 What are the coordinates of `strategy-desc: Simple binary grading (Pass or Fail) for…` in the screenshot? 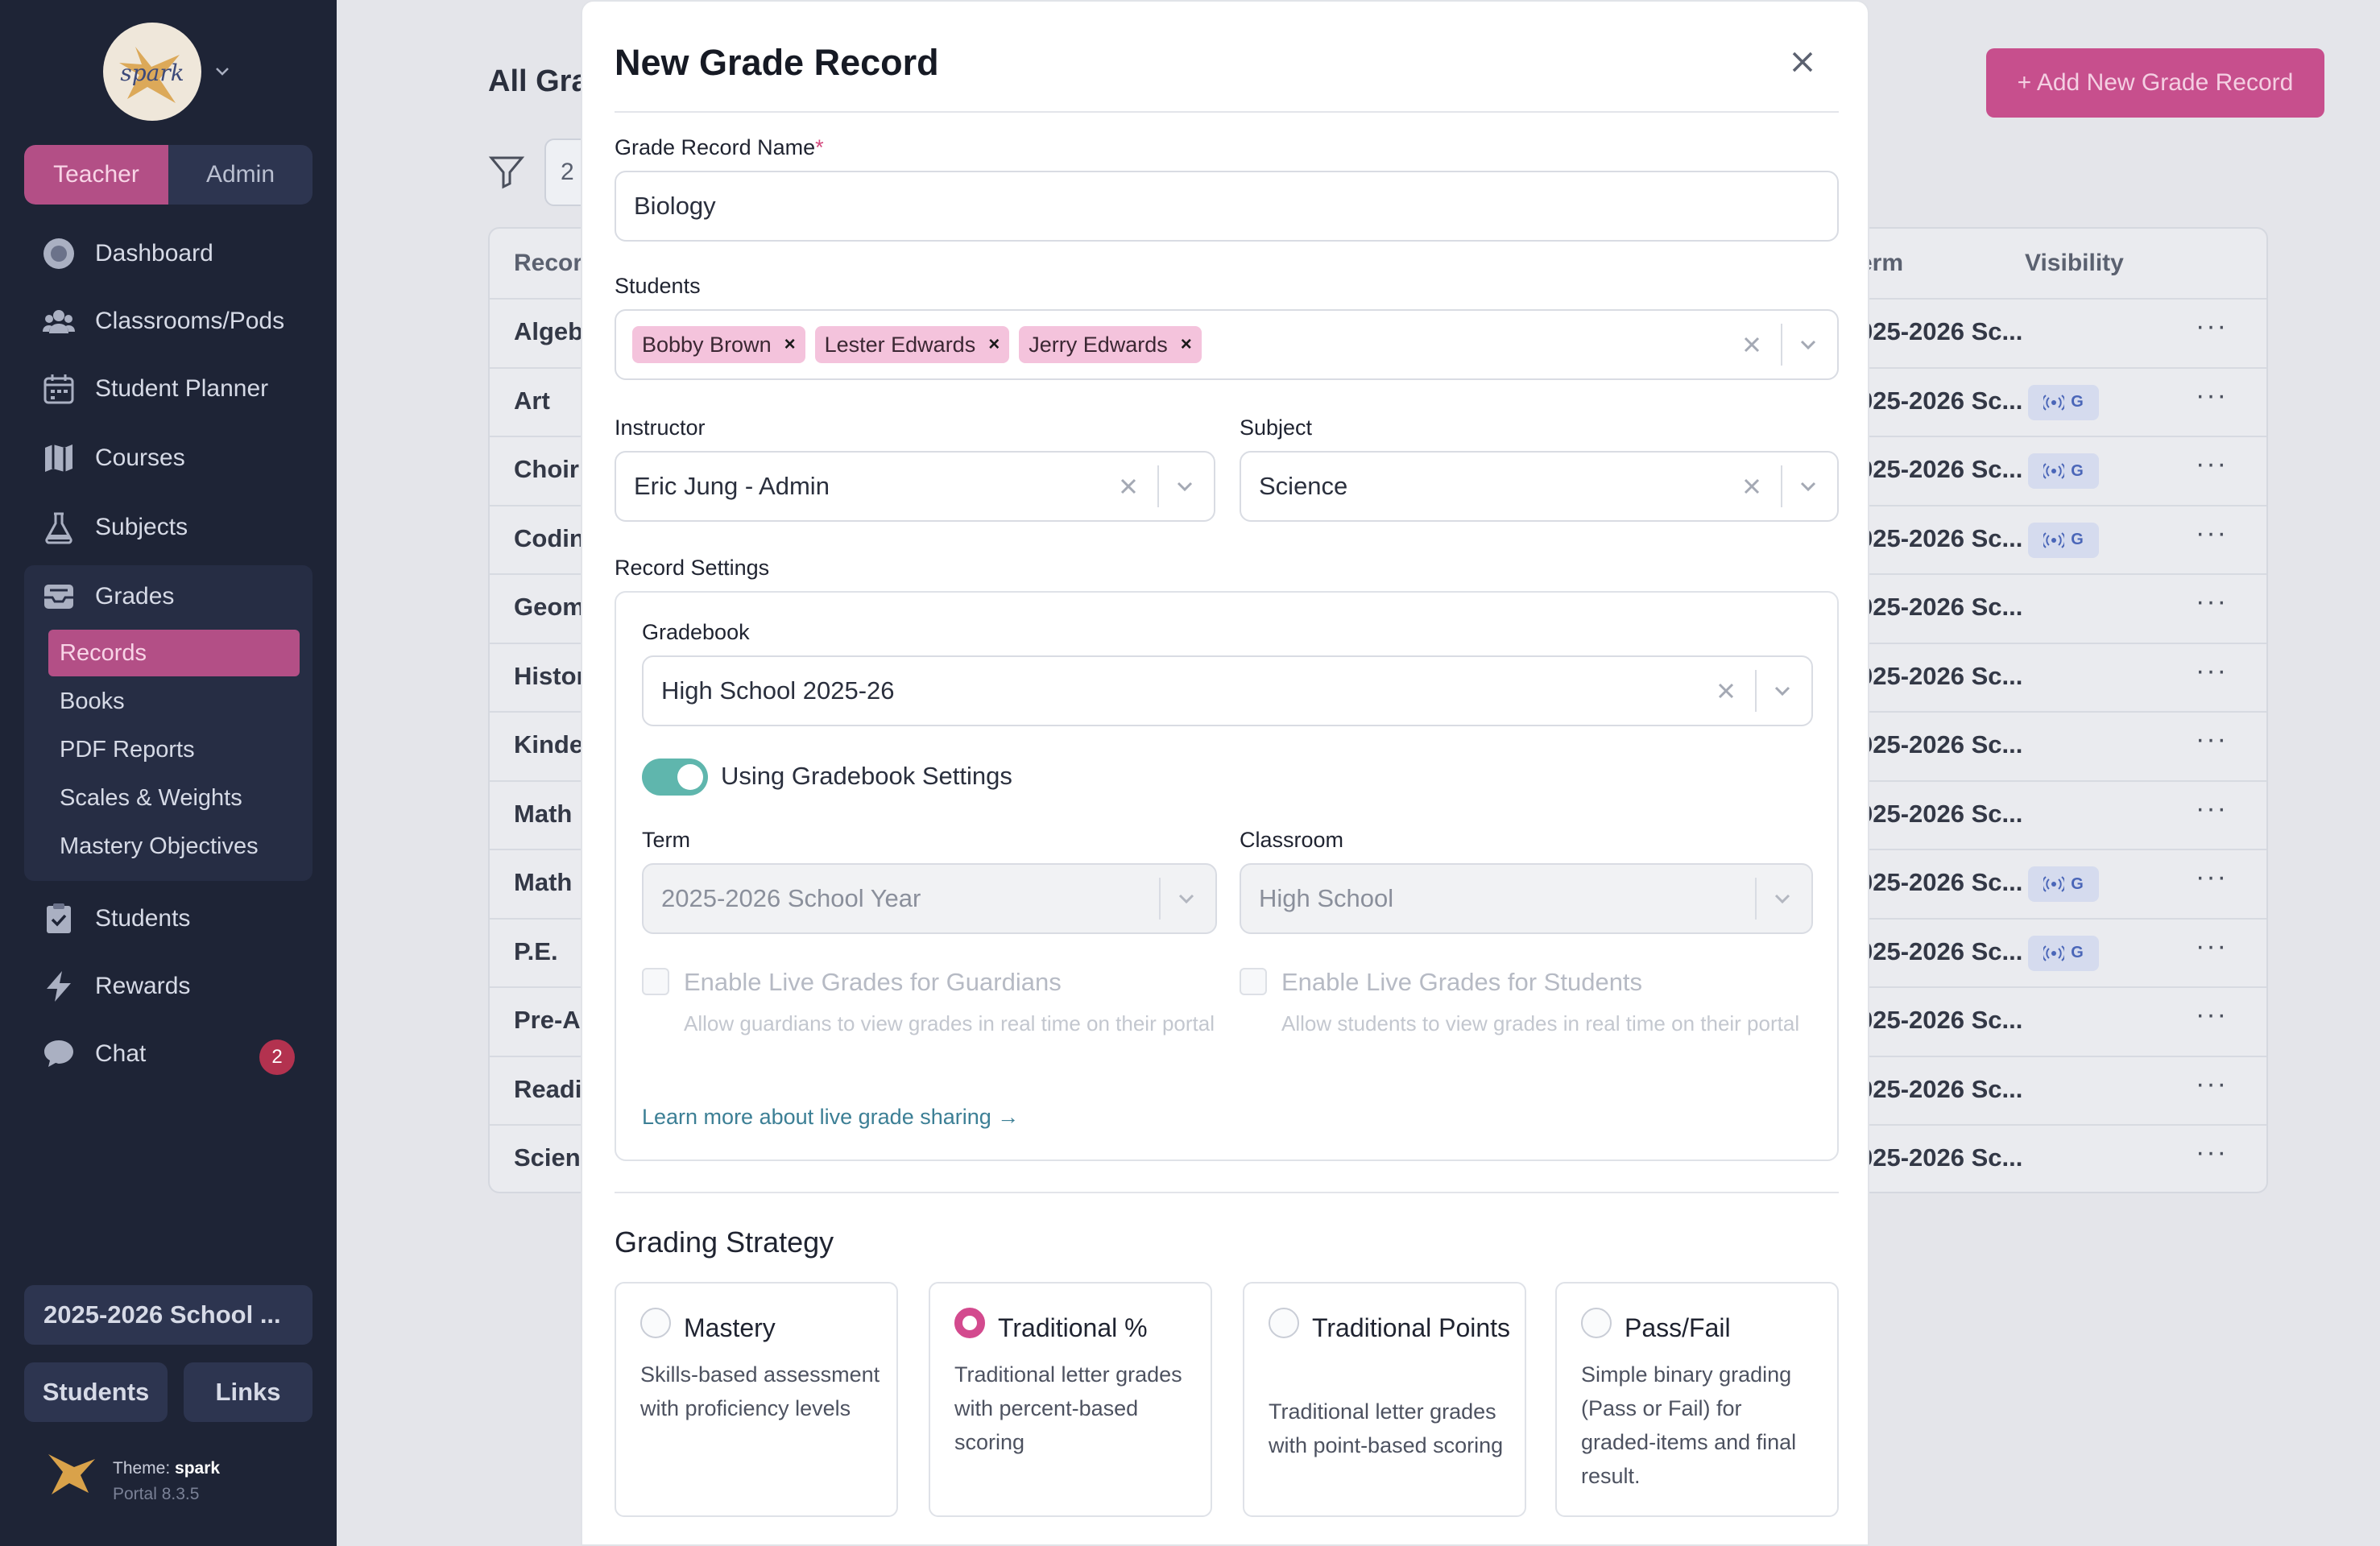 It's located at (1689, 1425).